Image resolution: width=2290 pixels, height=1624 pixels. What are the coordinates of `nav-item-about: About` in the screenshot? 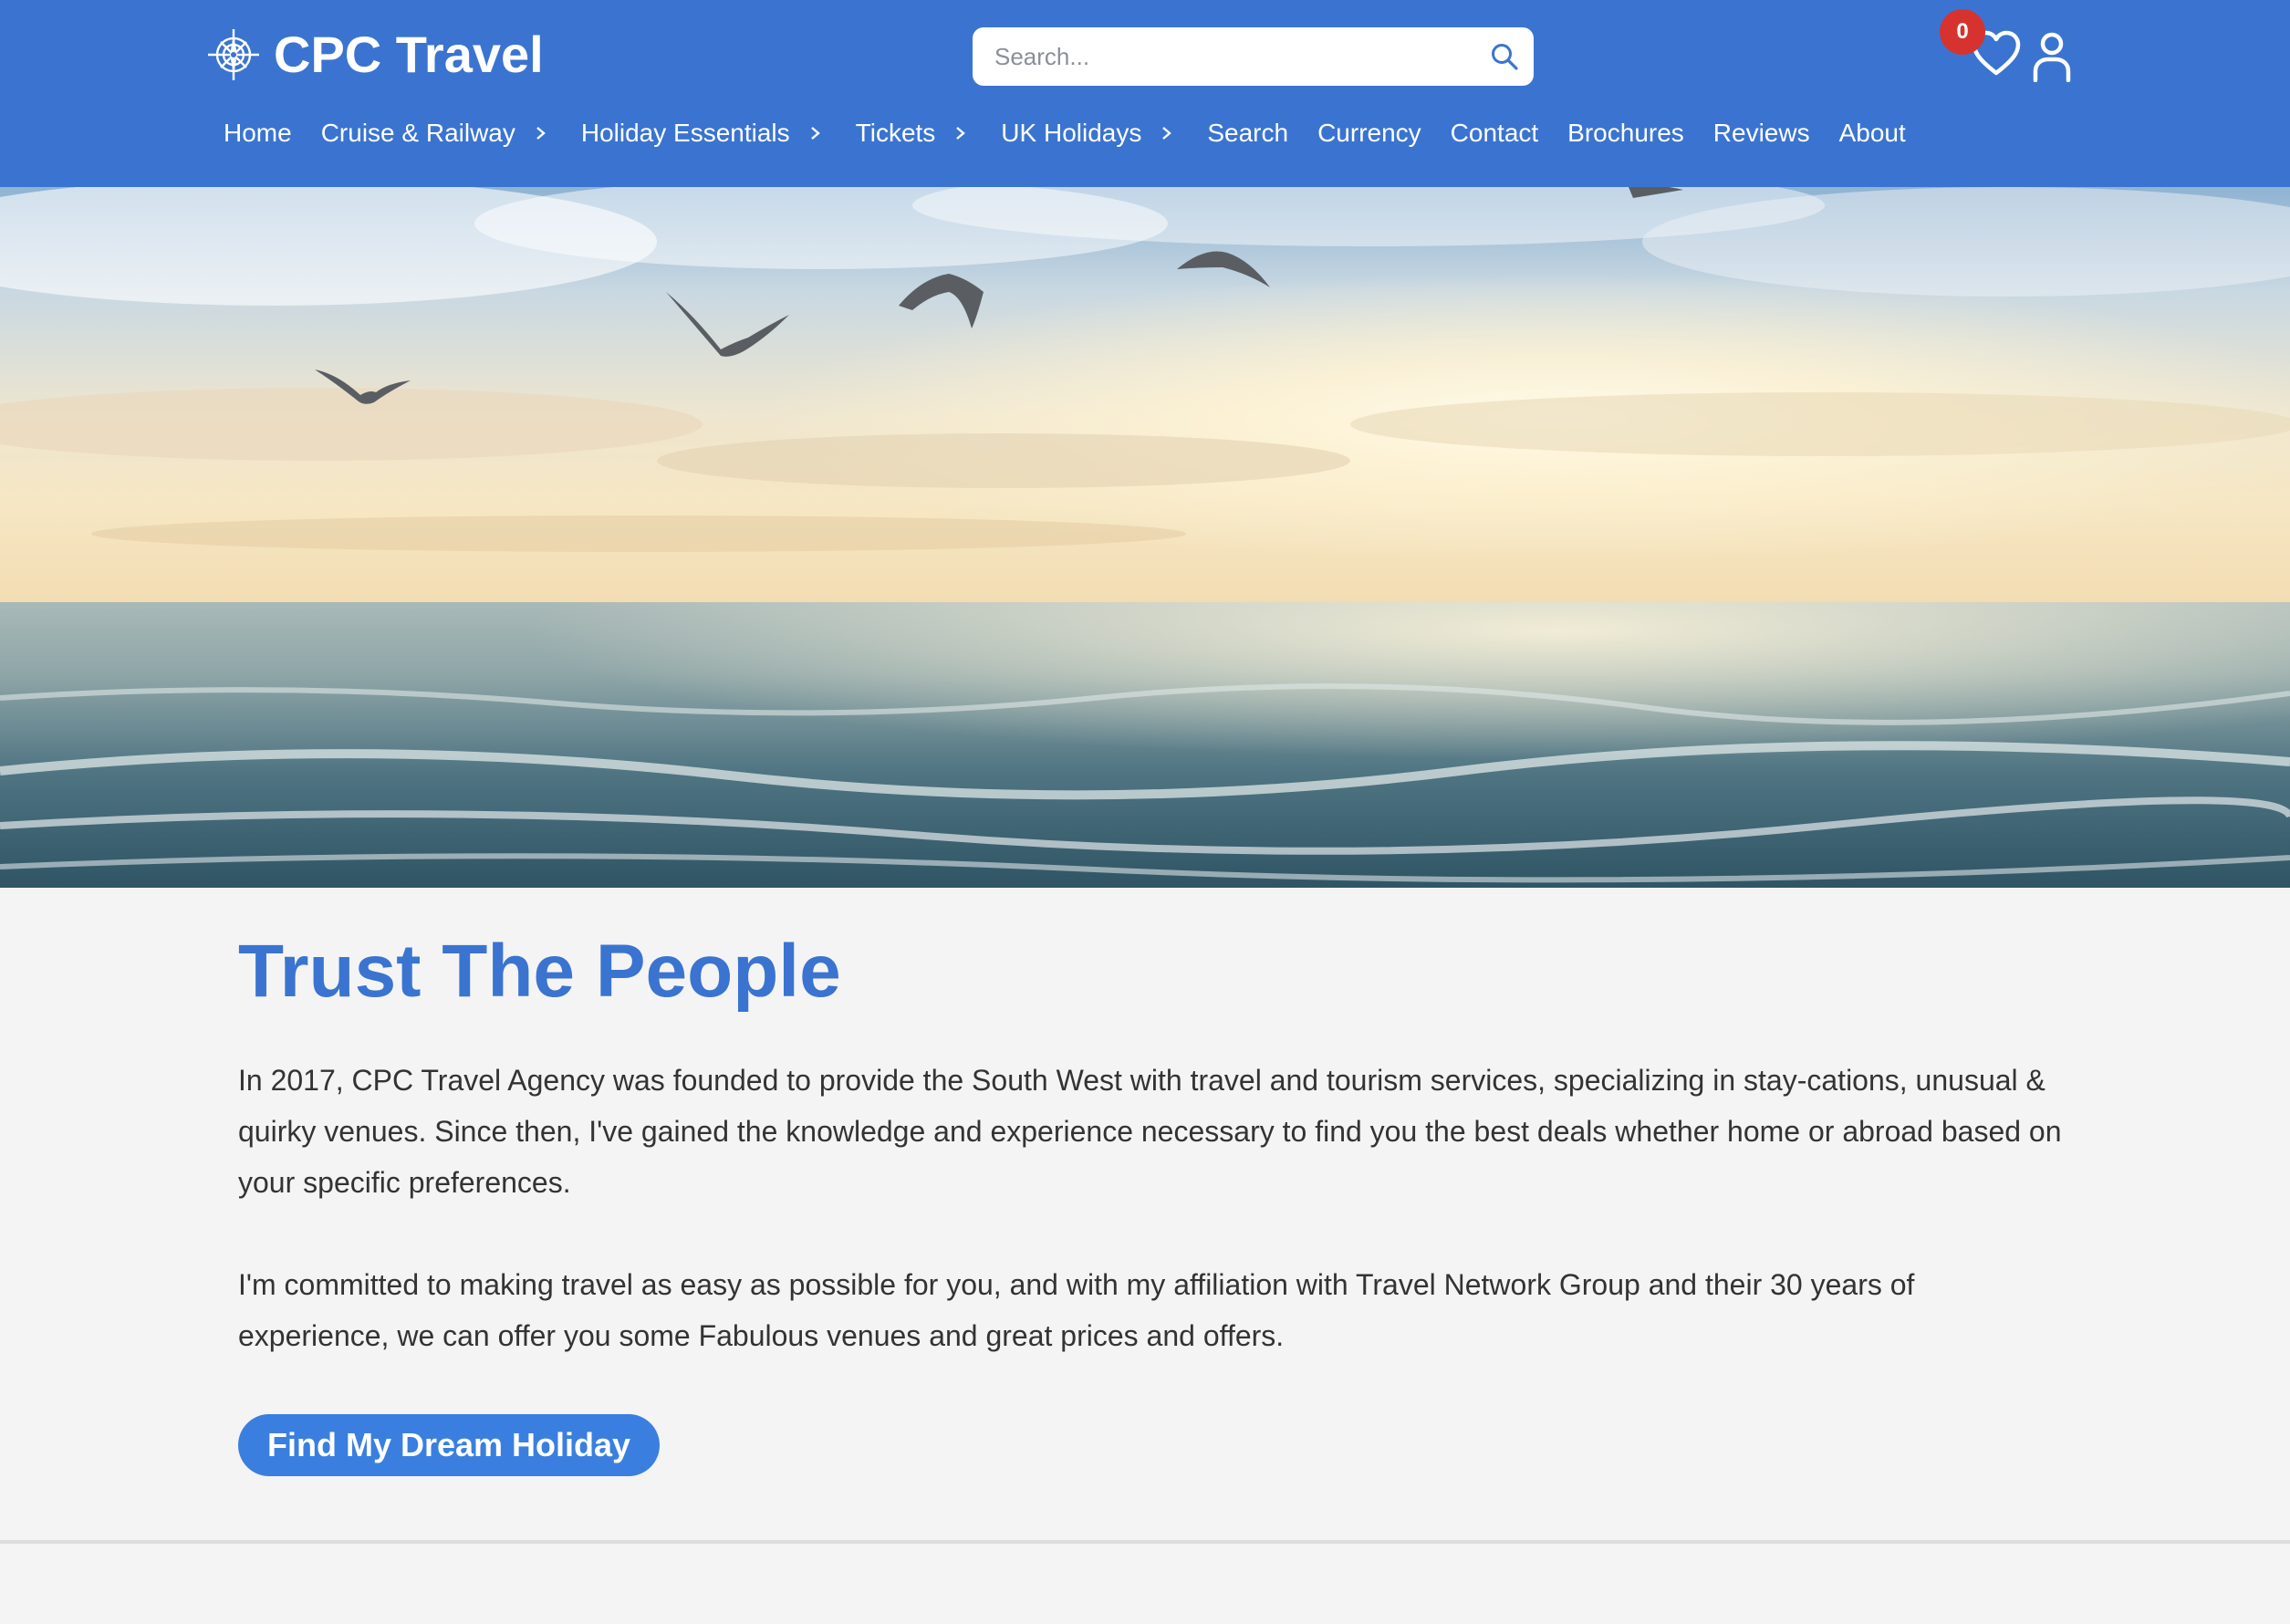 It's located at (1872, 133).